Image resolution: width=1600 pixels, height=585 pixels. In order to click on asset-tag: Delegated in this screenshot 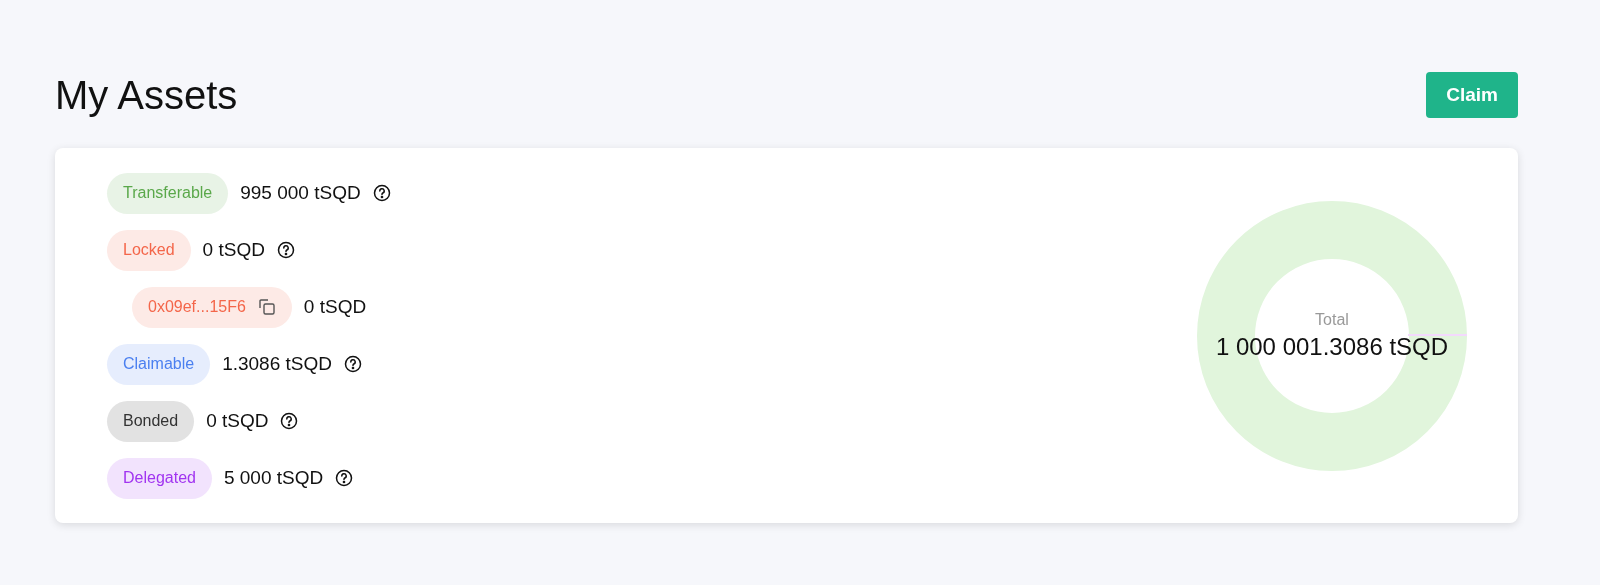, I will do `click(159, 478)`.